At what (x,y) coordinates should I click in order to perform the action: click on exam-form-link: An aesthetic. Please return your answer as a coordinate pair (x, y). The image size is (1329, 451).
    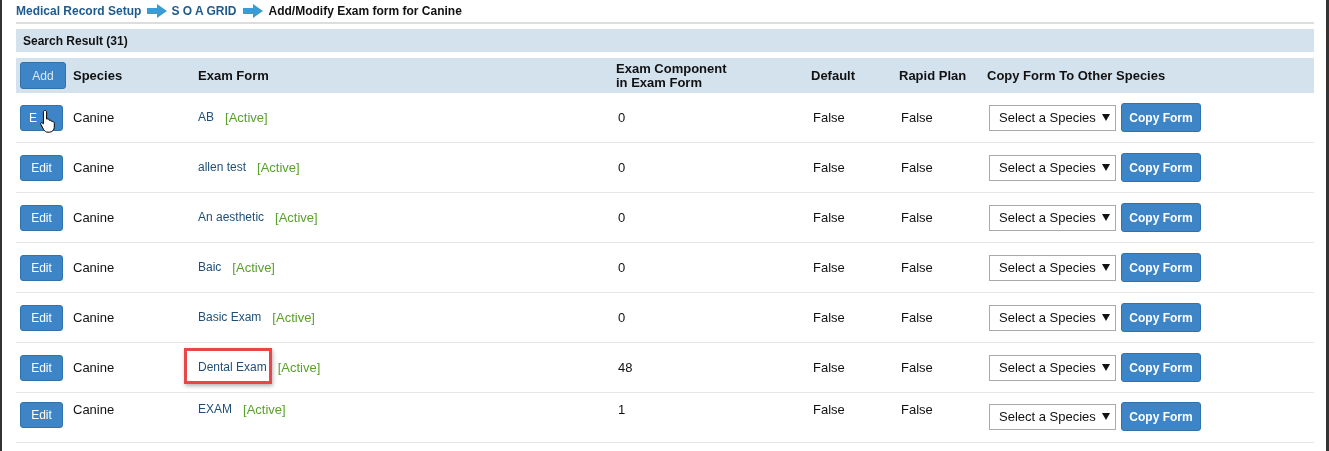
    Looking at the image, I should click on (231, 217).